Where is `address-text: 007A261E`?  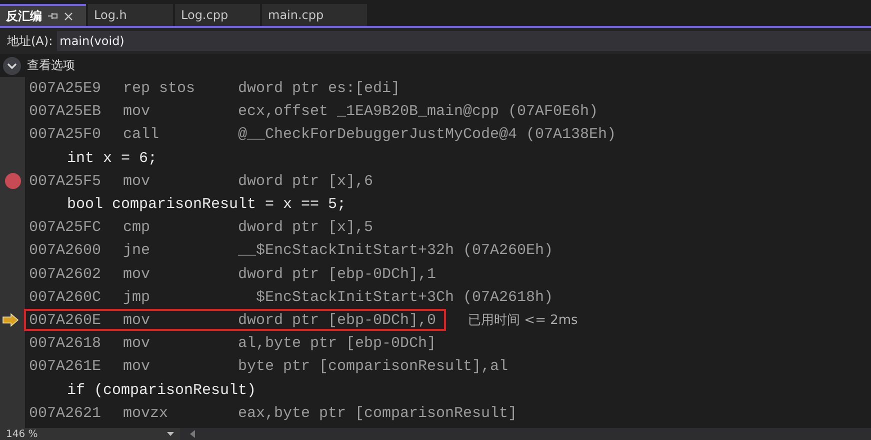
address-text: 007A261E is located at coordinates (65, 367).